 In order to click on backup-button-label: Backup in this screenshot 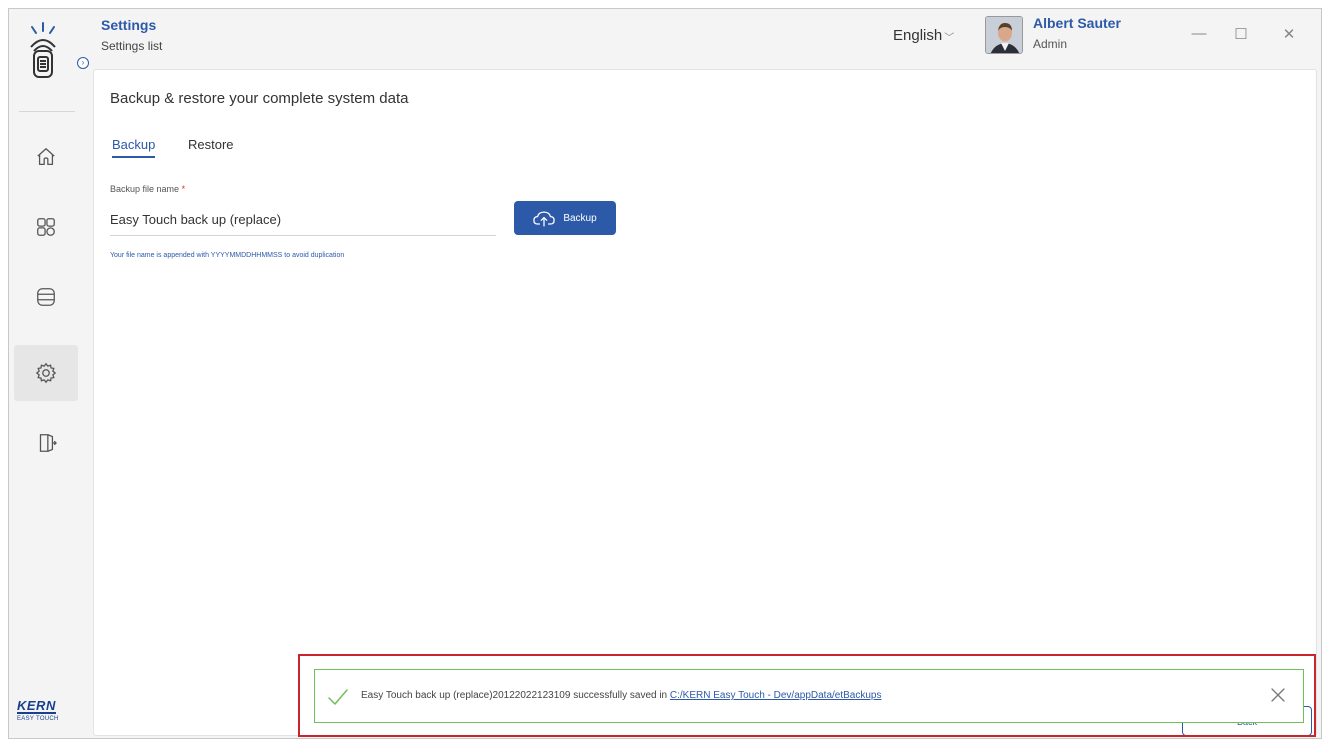, I will do `click(580, 218)`.